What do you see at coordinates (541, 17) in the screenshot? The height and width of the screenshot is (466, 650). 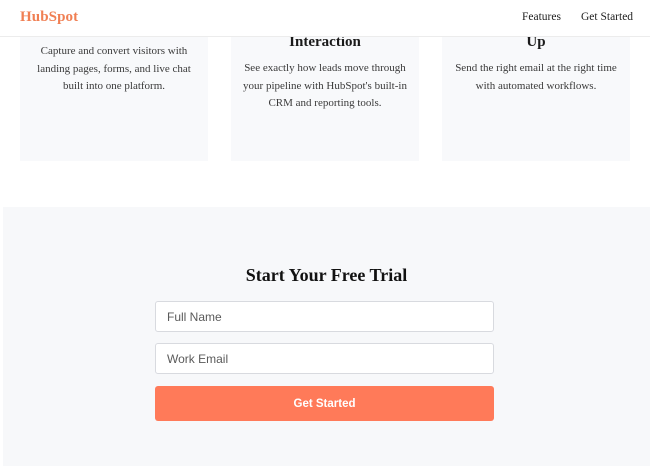 I see `nav-link-features: Features` at bounding box center [541, 17].